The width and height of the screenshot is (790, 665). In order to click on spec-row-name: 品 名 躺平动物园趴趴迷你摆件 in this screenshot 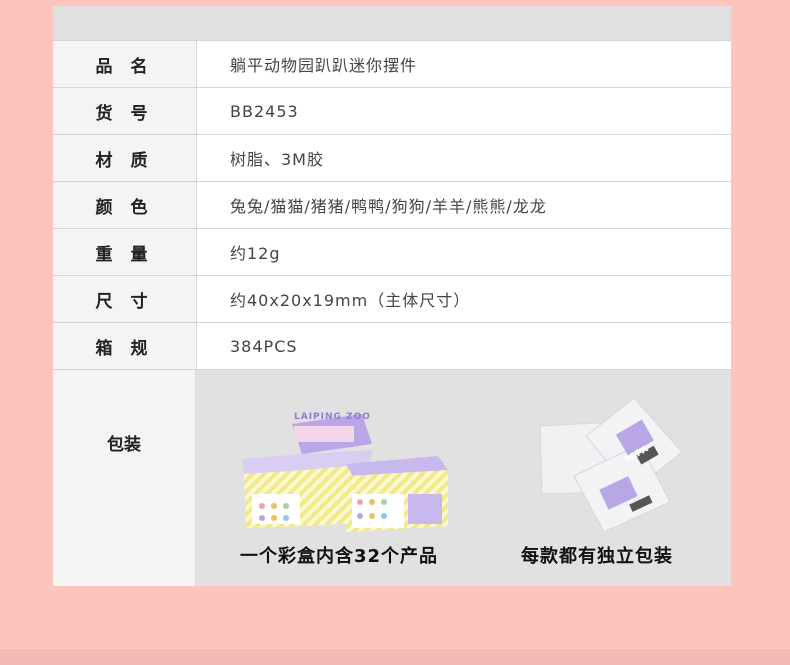, I will do `click(392, 64)`.